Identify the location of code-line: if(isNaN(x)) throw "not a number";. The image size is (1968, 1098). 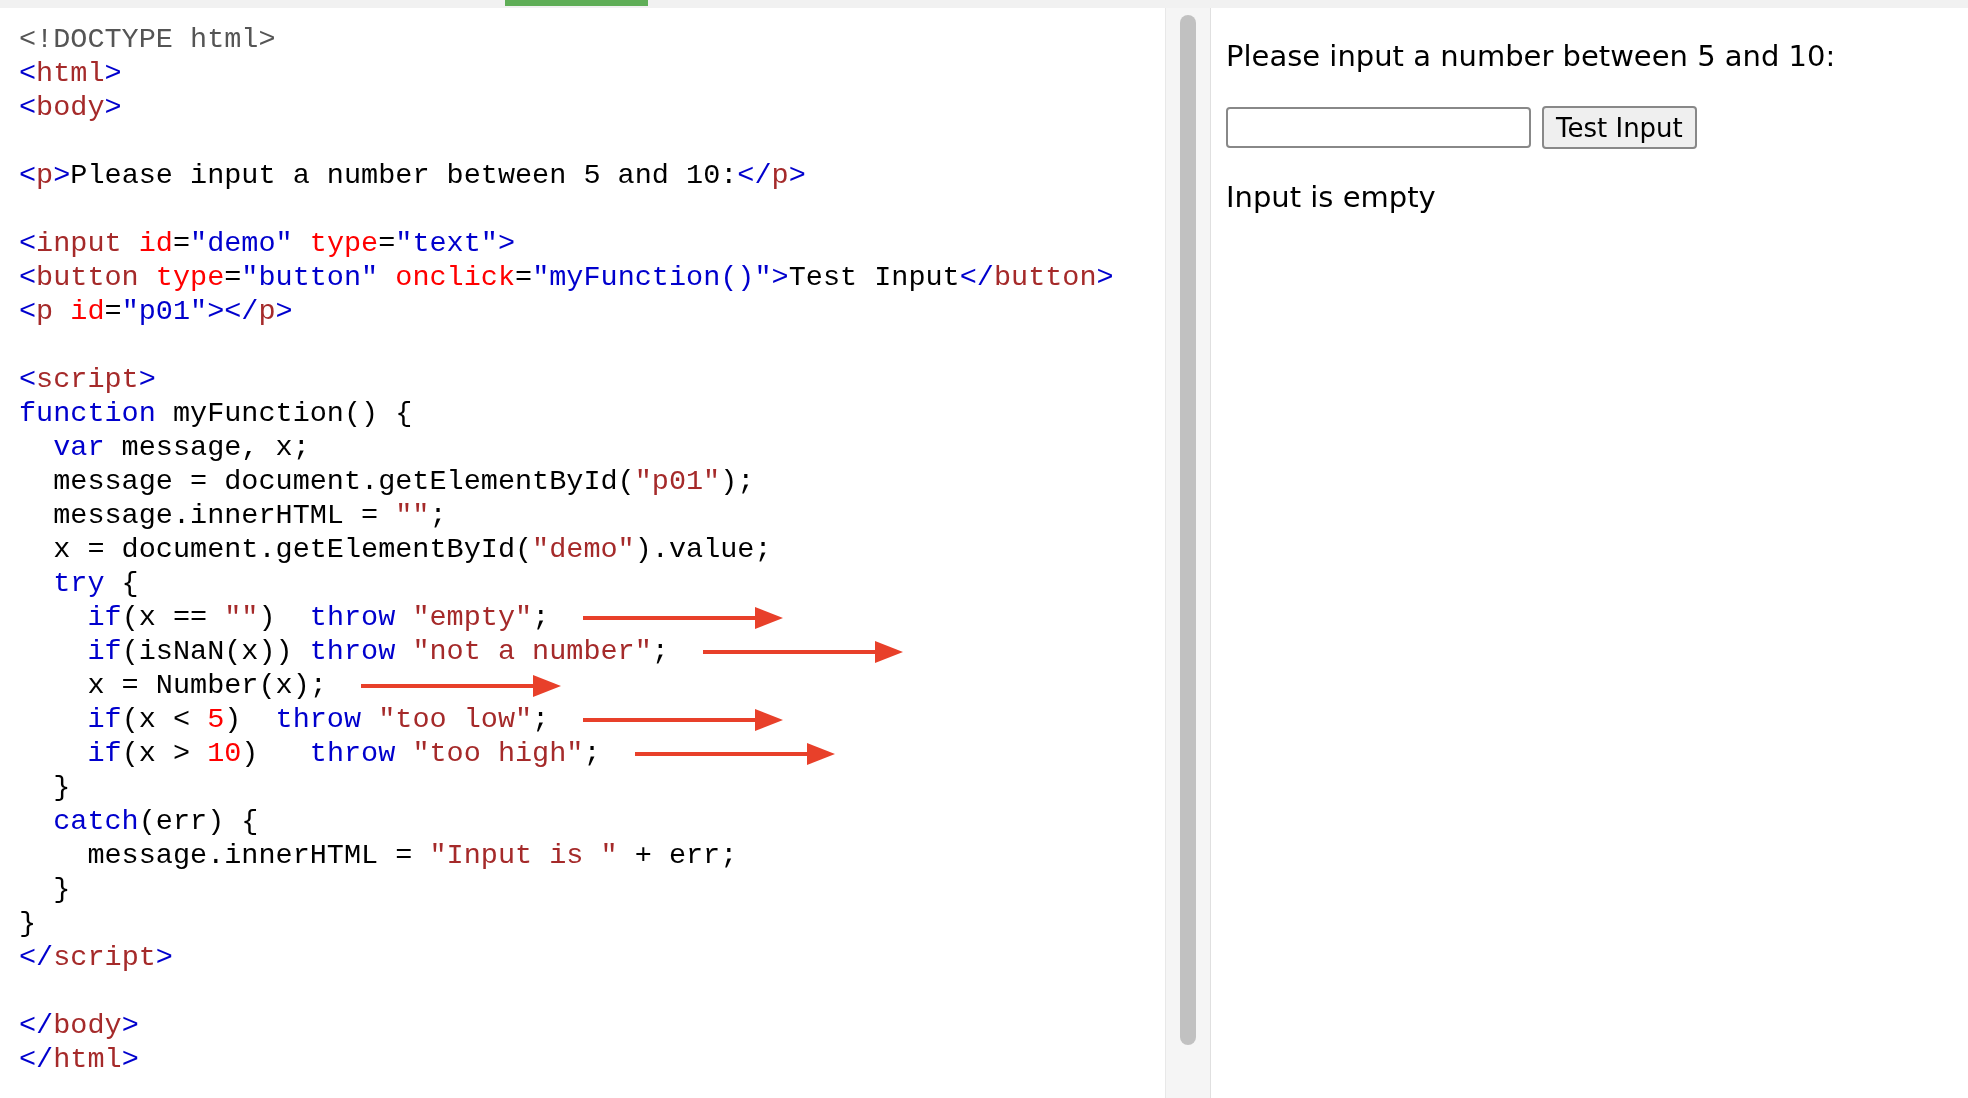
(377, 652).